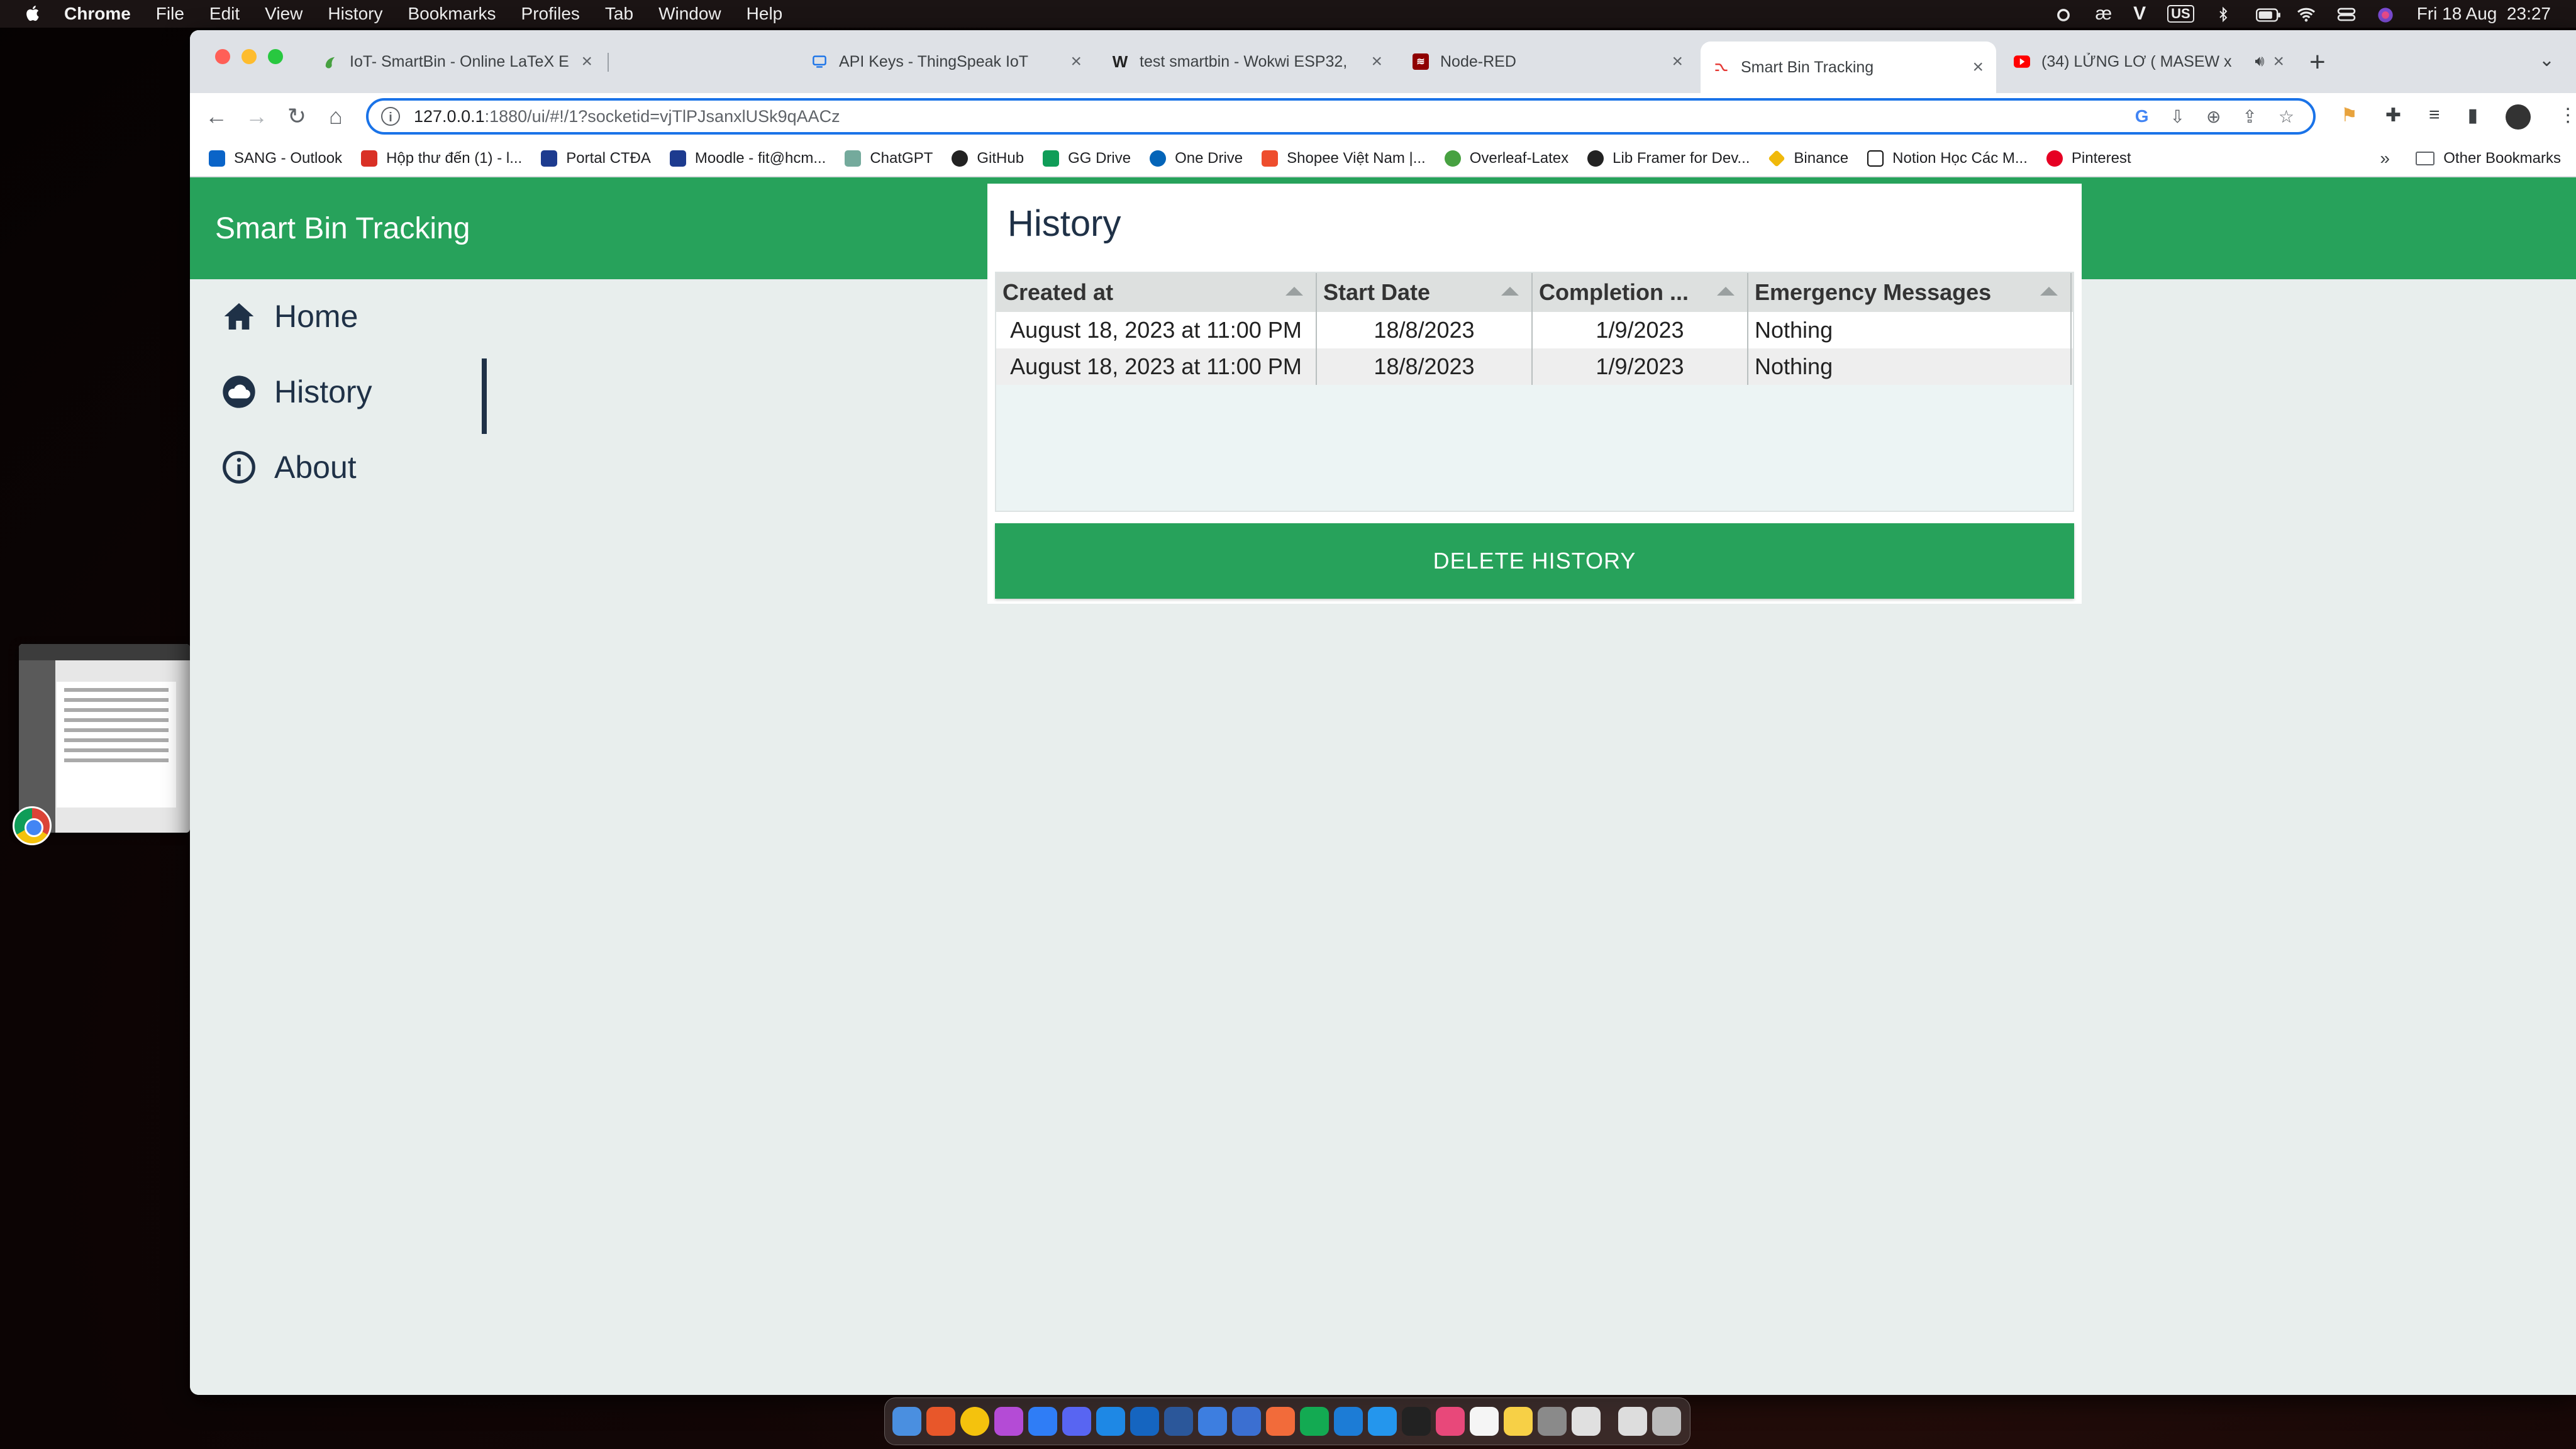 The width and height of the screenshot is (2576, 1449). Describe the element at coordinates (275, 56) in the screenshot. I see `zoom-window-button` at that location.